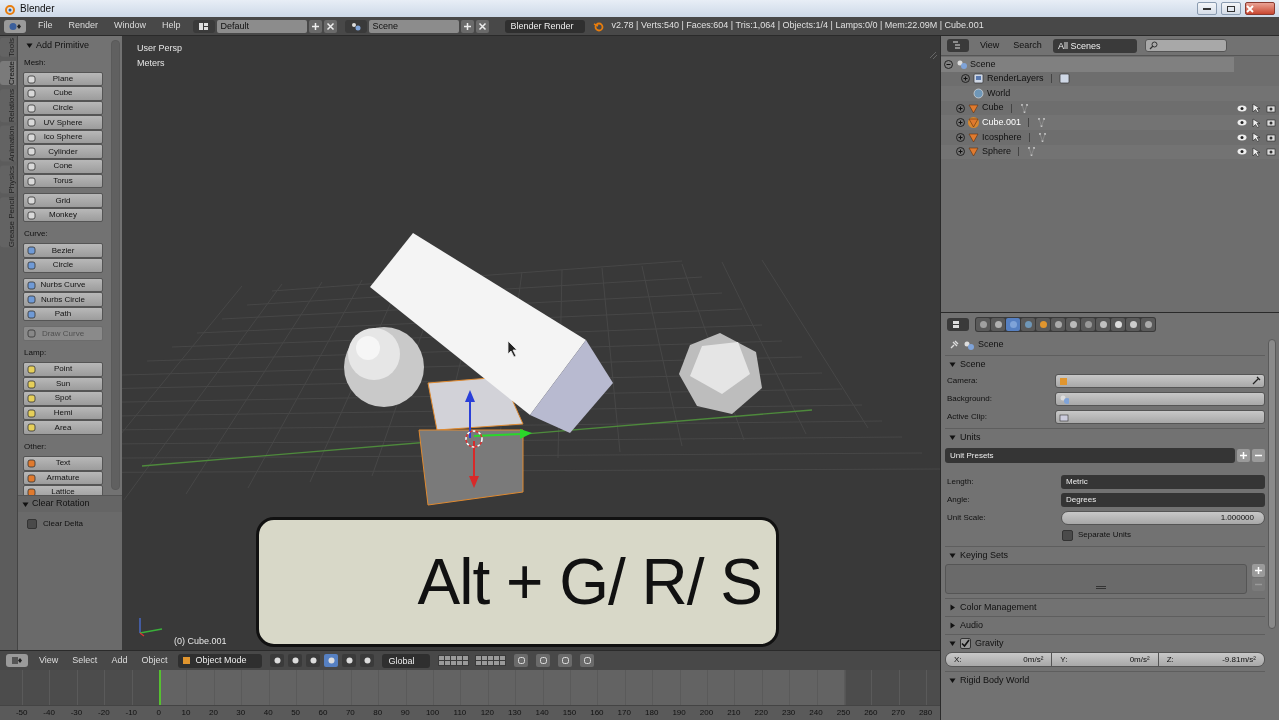 Image resolution: width=1279 pixels, height=720 pixels. I want to click on translate-button, so click(331, 660).